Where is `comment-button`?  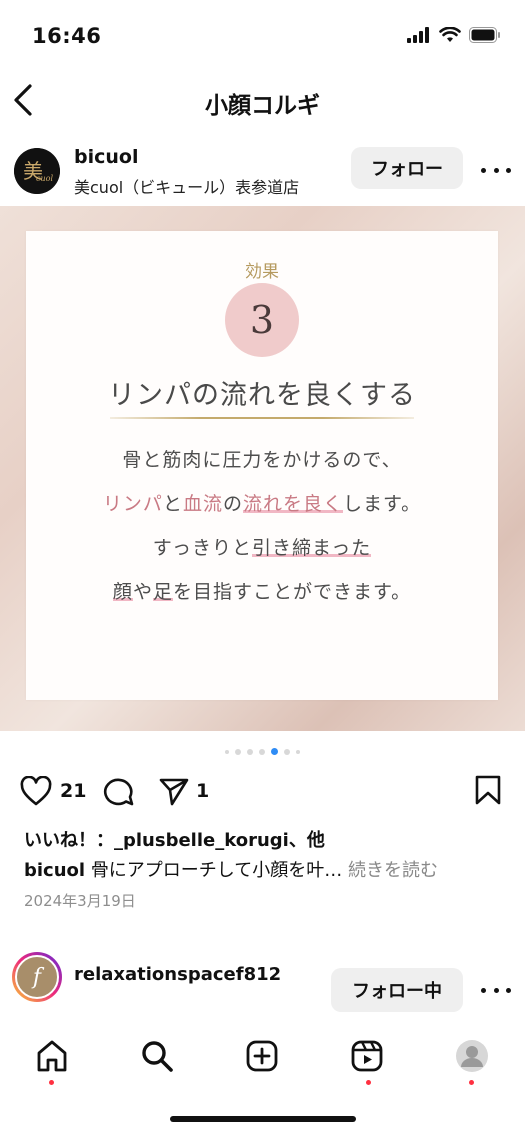 comment-button is located at coordinates (119, 793).